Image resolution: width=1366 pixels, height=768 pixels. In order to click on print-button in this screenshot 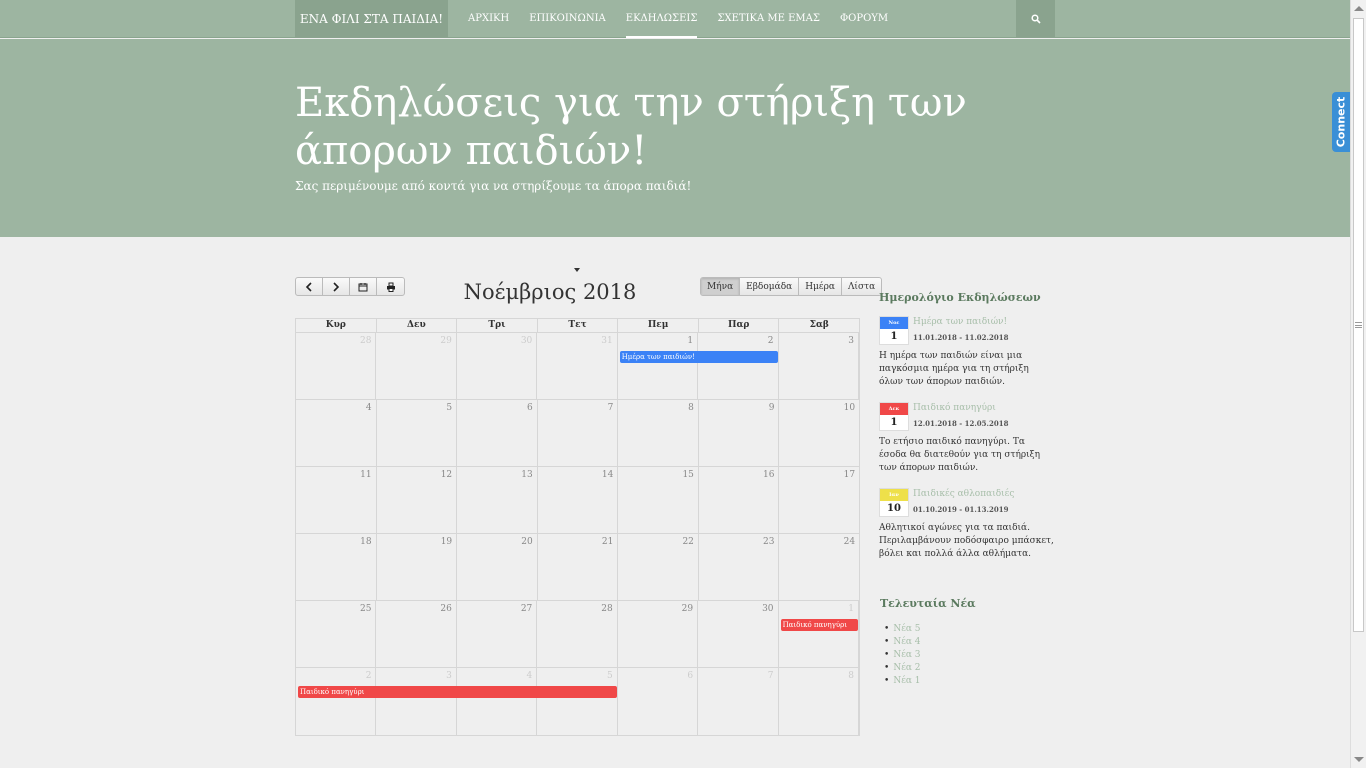, I will do `click(390, 286)`.